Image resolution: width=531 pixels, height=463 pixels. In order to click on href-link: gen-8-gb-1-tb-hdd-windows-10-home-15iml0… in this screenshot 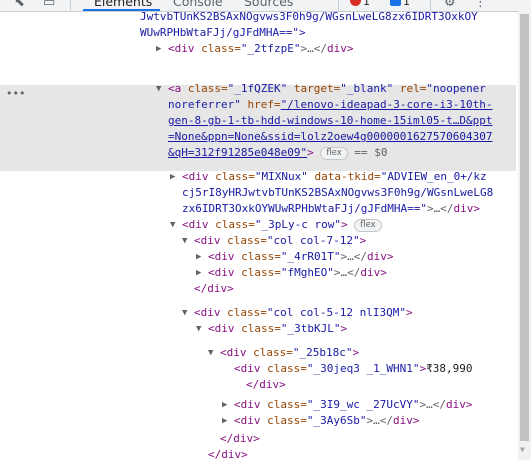, I will do `click(330, 120)`.